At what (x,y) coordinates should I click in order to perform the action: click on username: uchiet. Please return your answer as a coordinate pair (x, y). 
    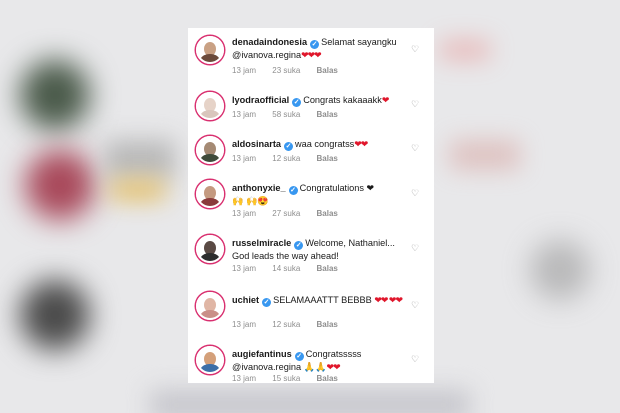
    Looking at the image, I should click on (245, 300).